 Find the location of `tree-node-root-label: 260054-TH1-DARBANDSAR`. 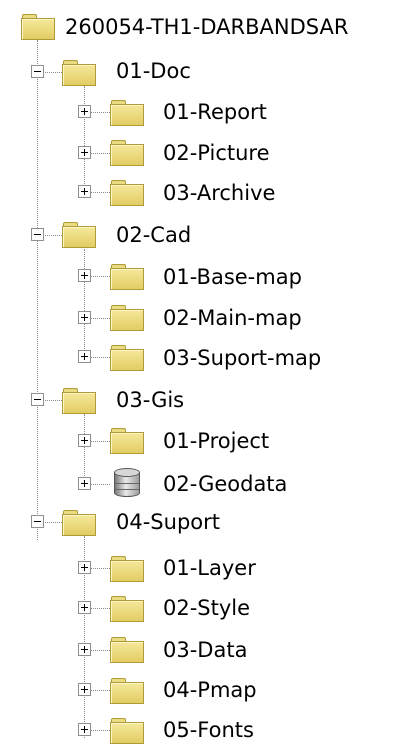

tree-node-root-label: 260054-TH1-DARBANDSAR is located at coordinates (206, 27).